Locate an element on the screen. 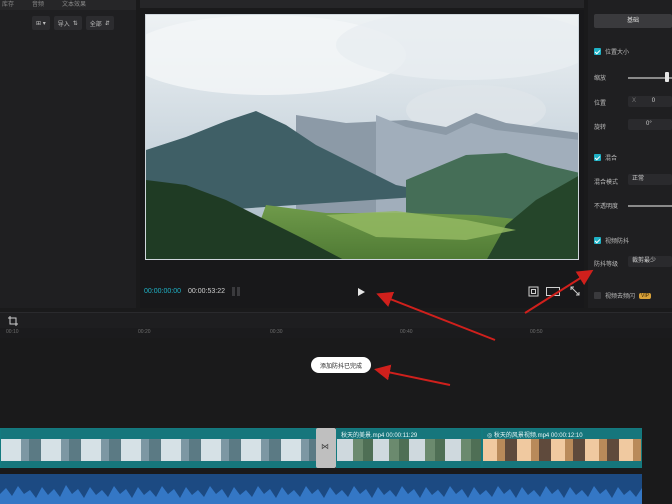 The width and height of the screenshot is (672, 504). annotation-arrows is located at coordinates (484, 327).